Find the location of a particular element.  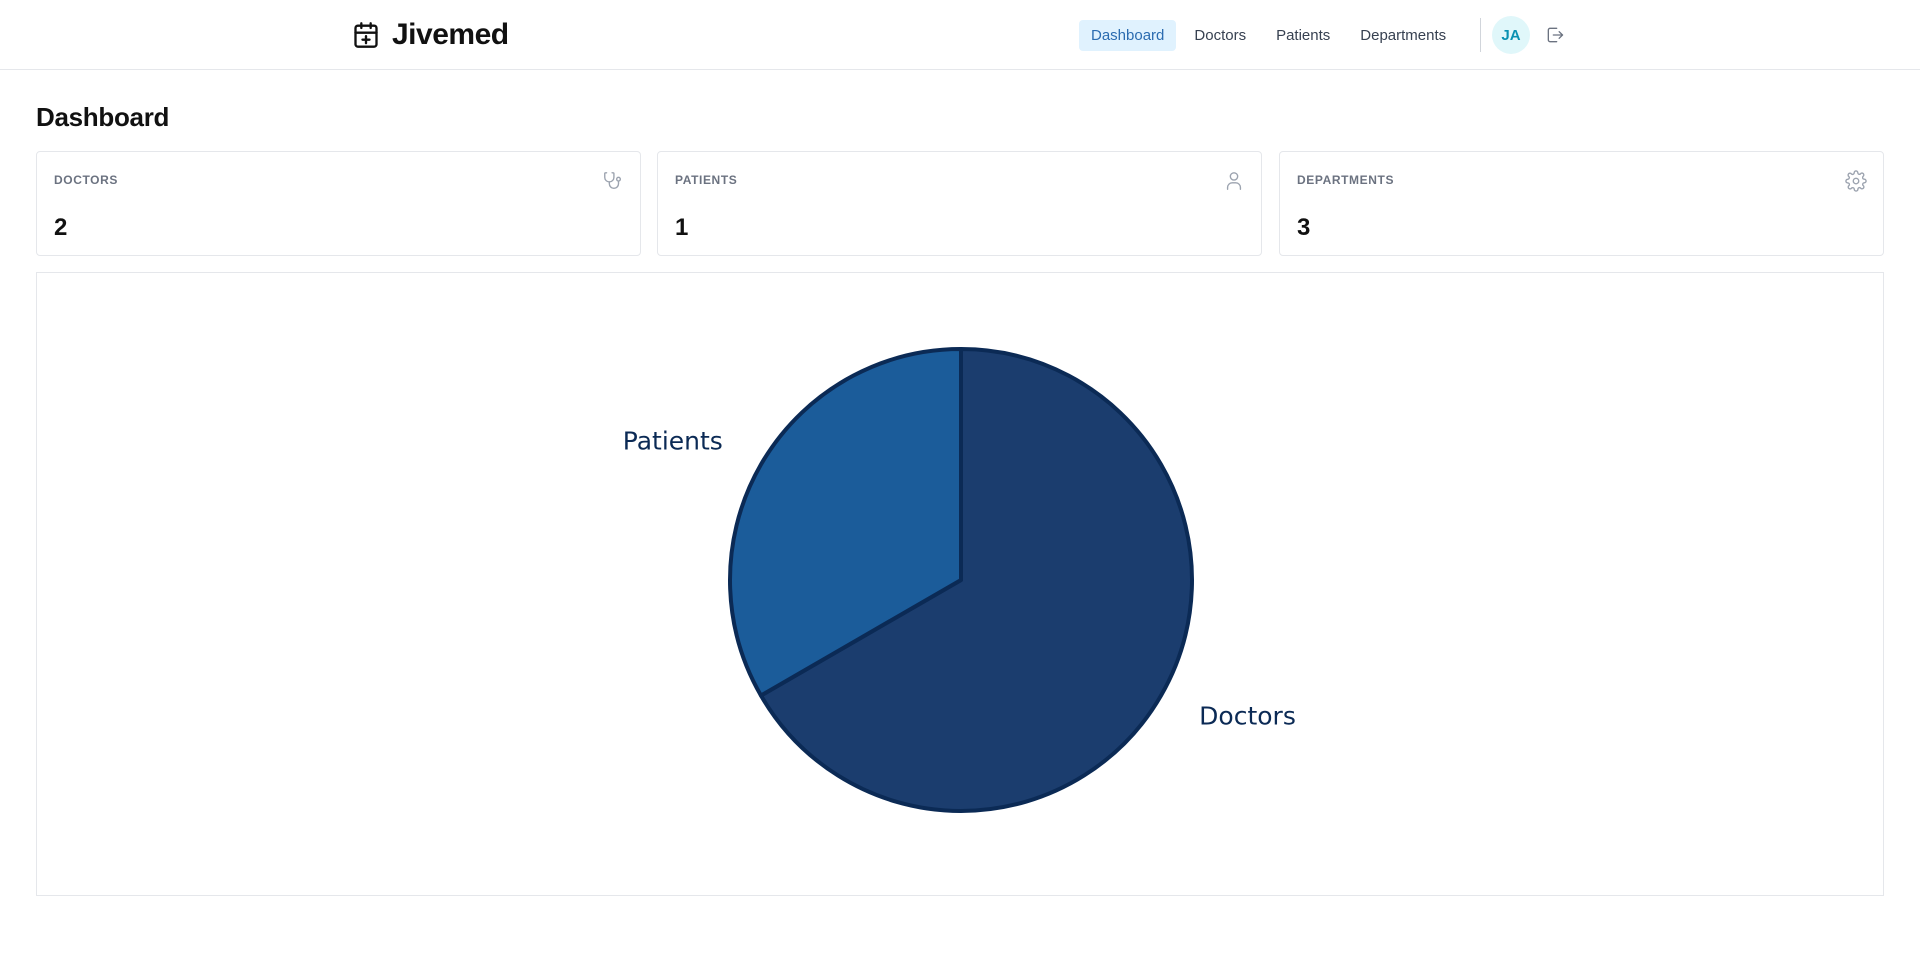

user-avatar: JA is located at coordinates (1511, 35).